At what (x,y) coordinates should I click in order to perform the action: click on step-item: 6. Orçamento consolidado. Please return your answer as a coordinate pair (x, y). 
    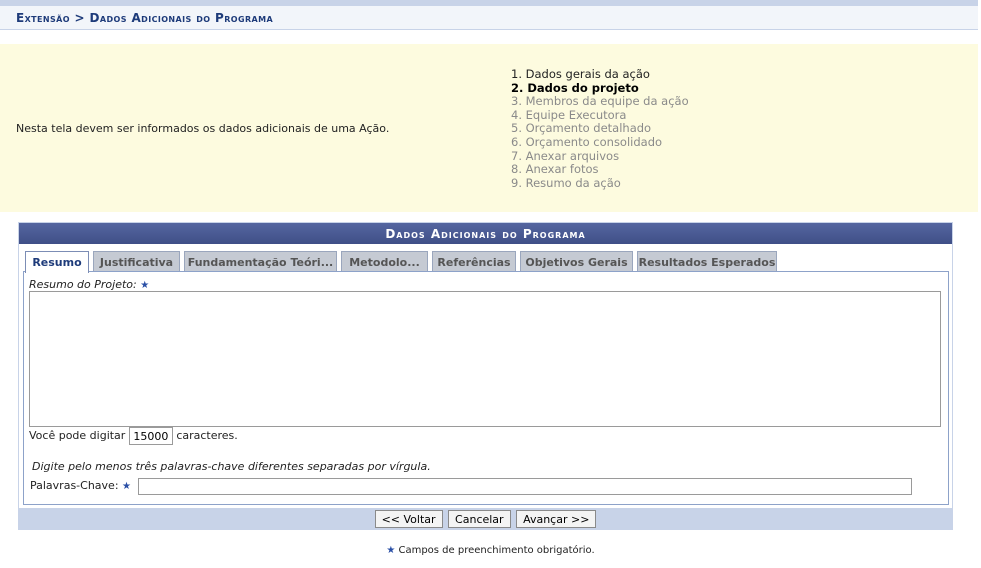
    Looking at the image, I should click on (587, 141).